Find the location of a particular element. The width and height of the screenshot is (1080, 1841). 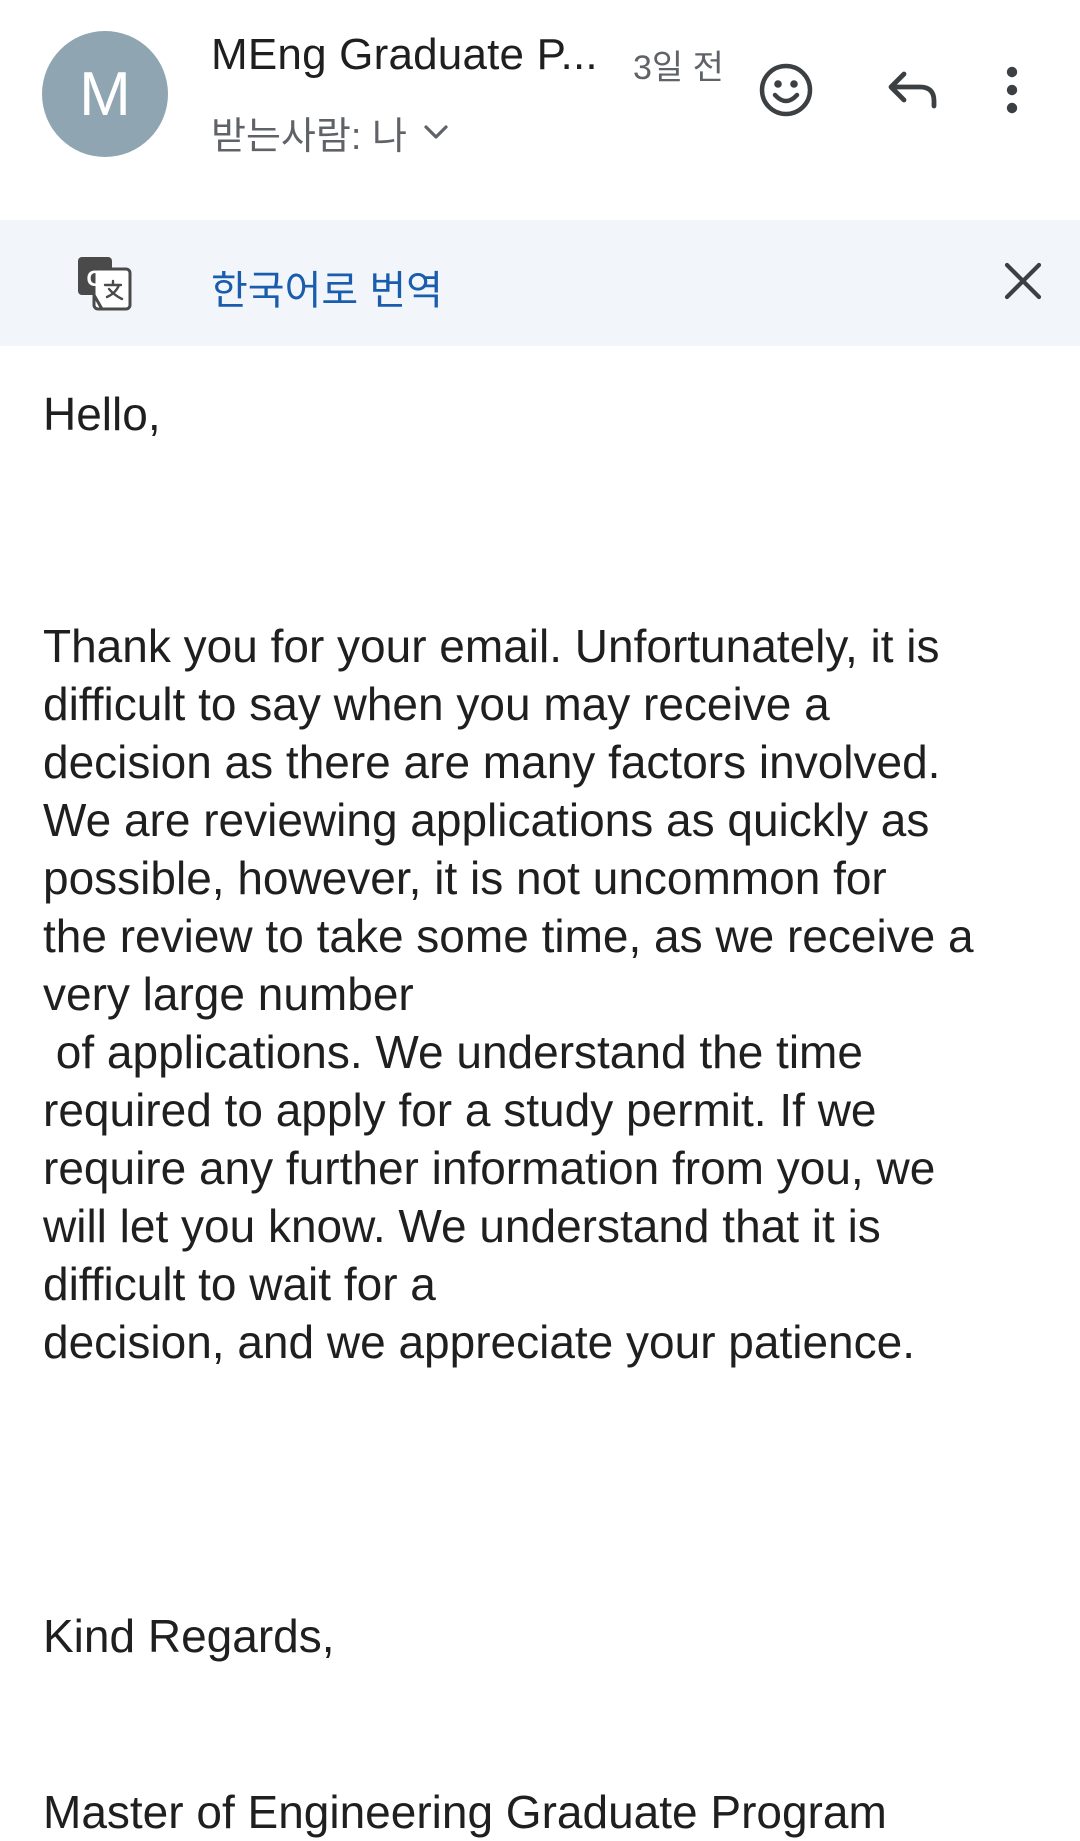

more-options-button is located at coordinates (1012, 92).